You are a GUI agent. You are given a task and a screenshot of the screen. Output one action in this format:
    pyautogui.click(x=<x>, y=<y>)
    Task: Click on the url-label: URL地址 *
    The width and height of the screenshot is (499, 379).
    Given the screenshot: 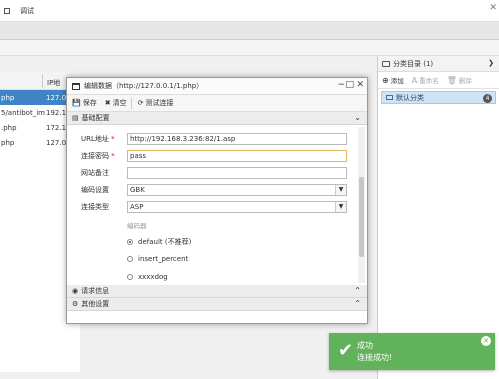 What is the action you would take?
    pyautogui.click(x=98, y=139)
    